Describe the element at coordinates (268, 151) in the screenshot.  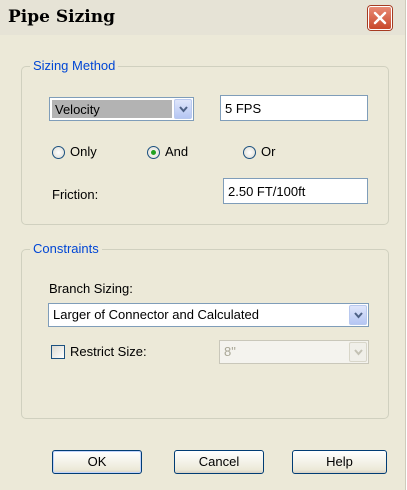
I see `or-label: Or` at that location.